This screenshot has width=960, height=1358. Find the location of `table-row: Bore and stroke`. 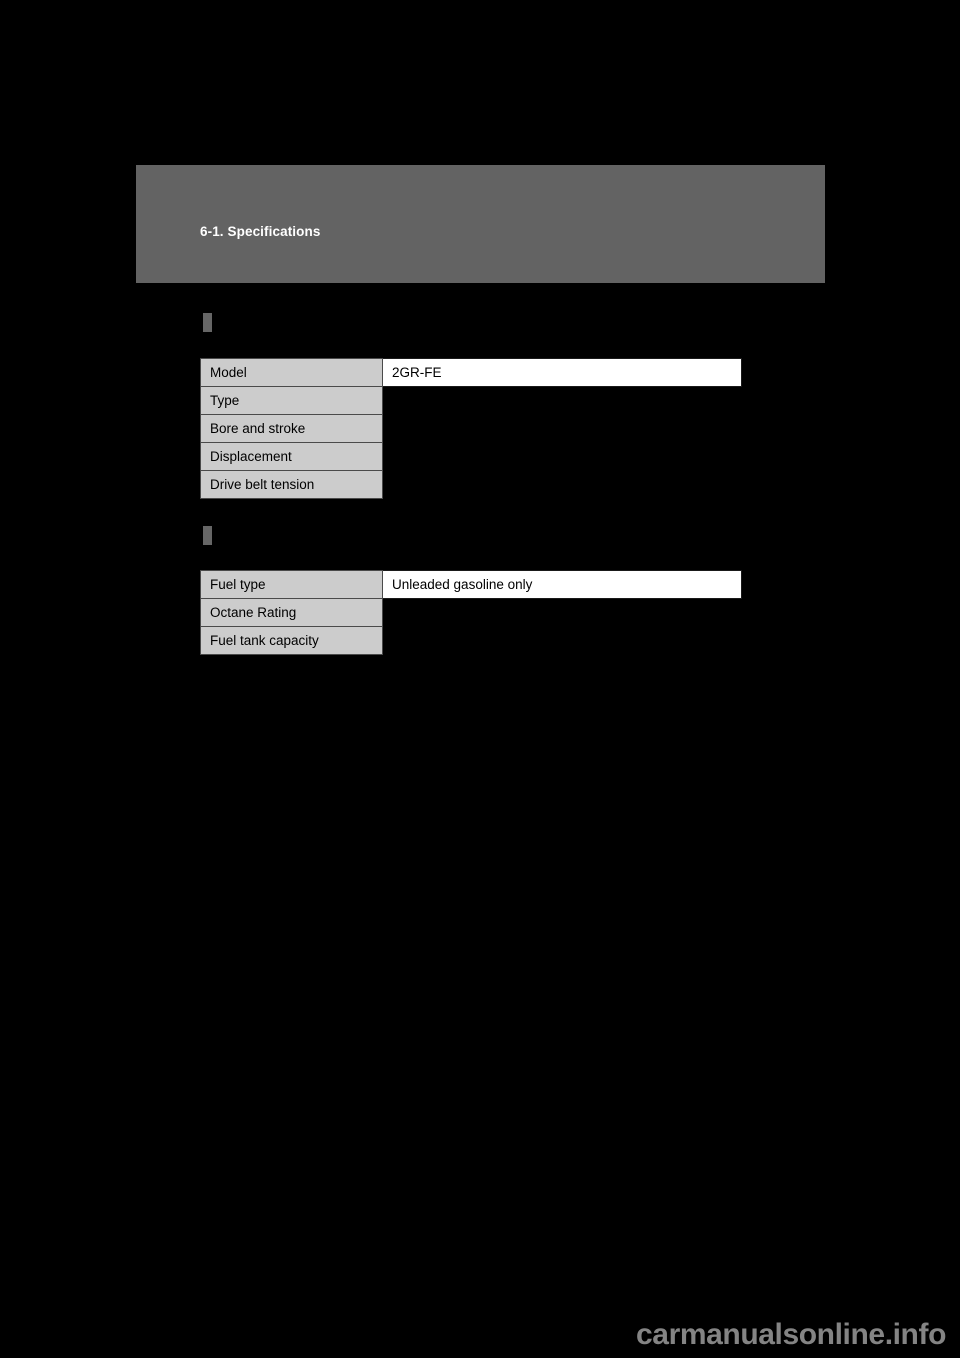

table-row: Bore and stroke is located at coordinates (471, 428).